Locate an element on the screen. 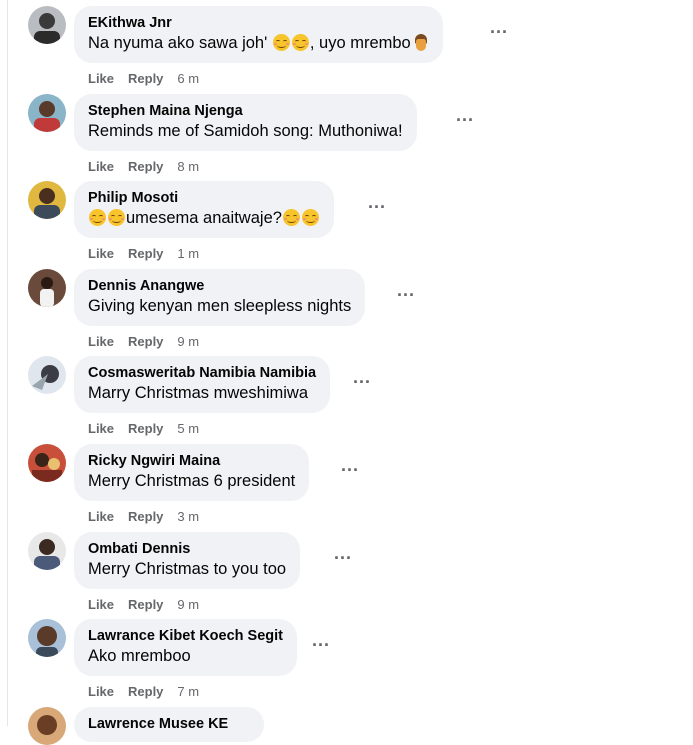 Image resolution: width=693 pixels, height=745 pixels. comment-bubble: Lawrance Kibet Koech Segit Ako mremboo is located at coordinates (185, 647).